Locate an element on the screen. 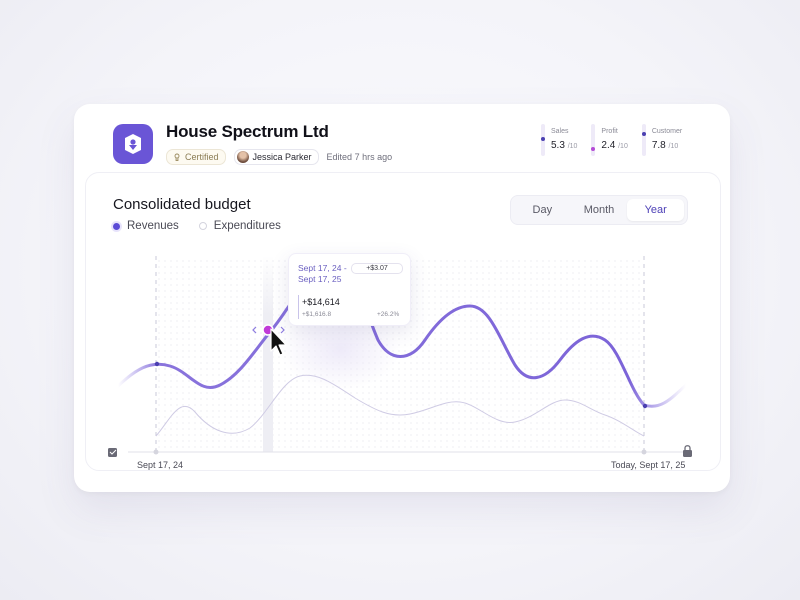  tooltip-delta: +$3.07 is located at coordinates (377, 268).